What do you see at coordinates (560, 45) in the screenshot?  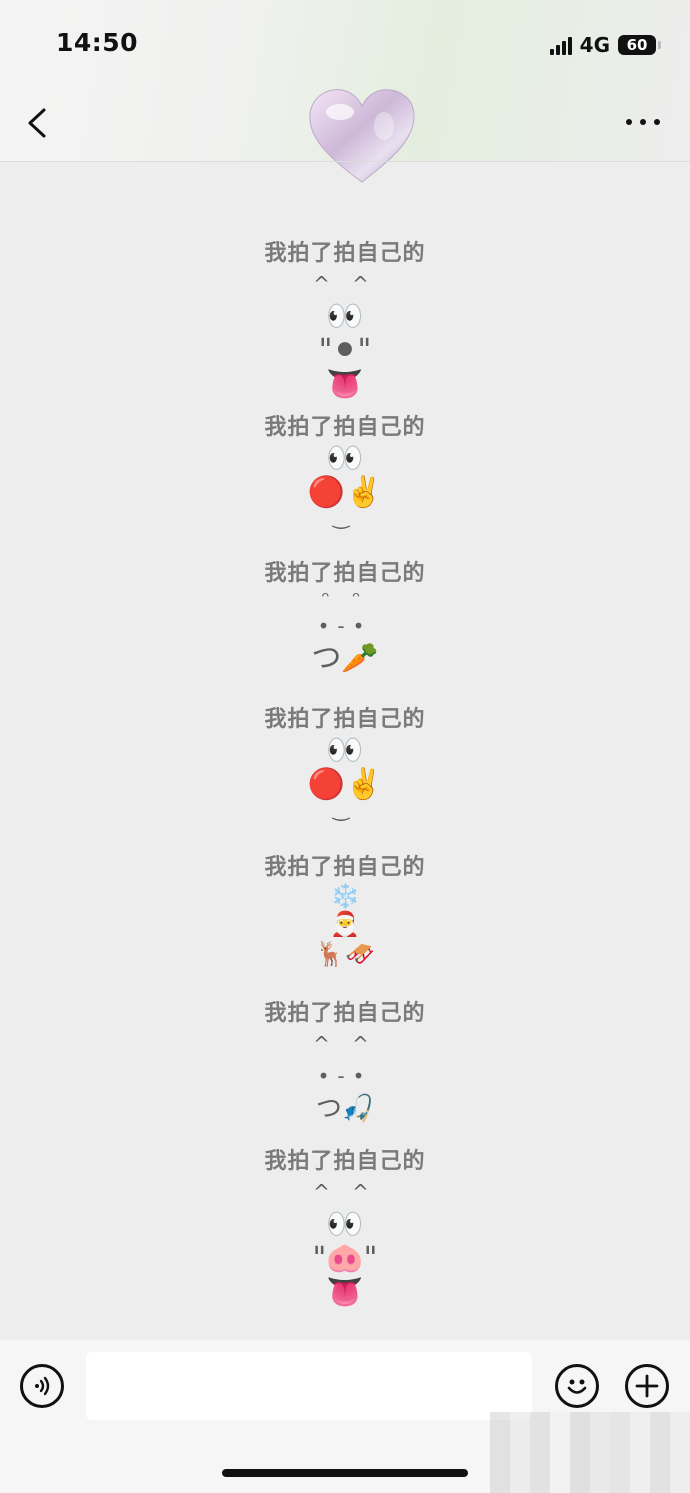 I see `signal-icon` at bounding box center [560, 45].